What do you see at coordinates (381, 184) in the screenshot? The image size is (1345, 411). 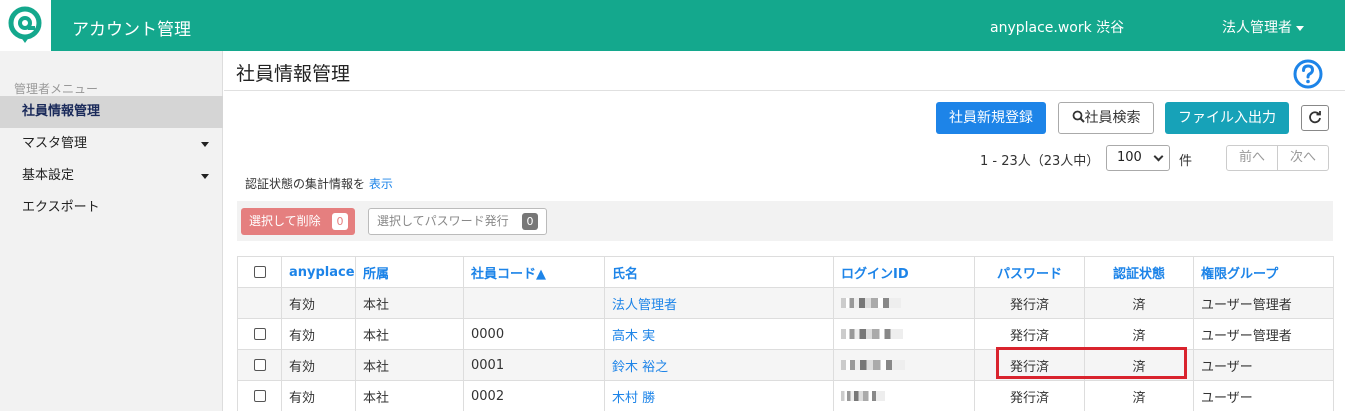 I see `auth-summary-link: 表示` at bounding box center [381, 184].